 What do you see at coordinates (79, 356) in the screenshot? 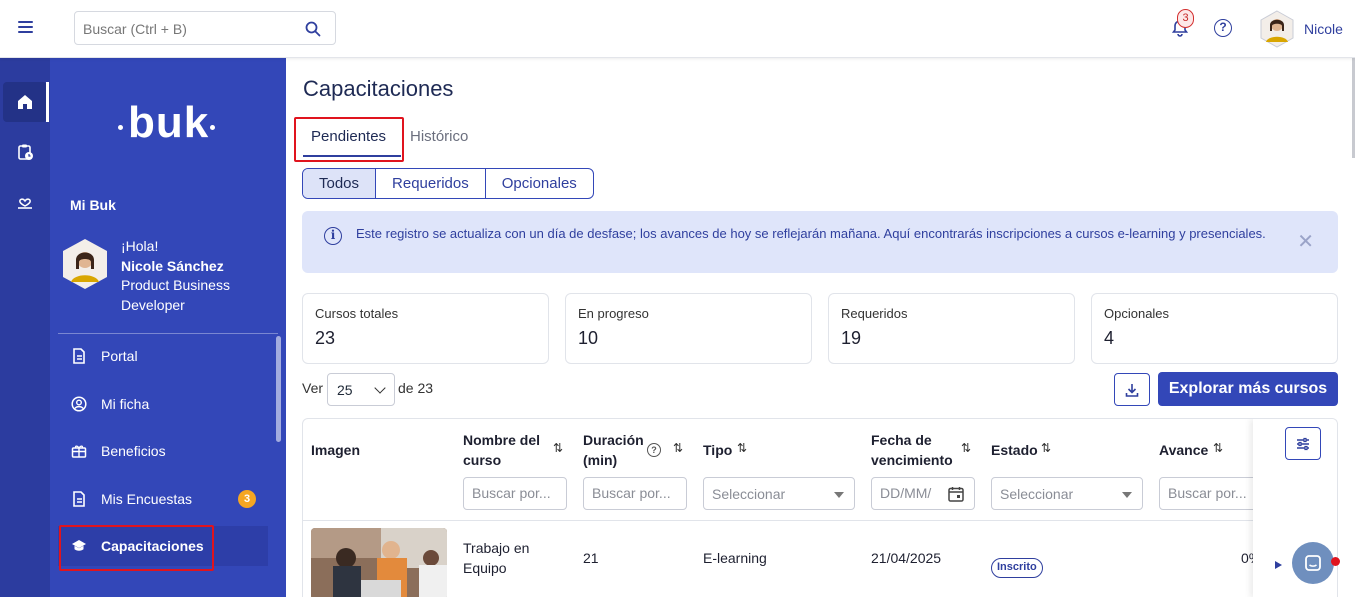
I see `document-icon` at bounding box center [79, 356].